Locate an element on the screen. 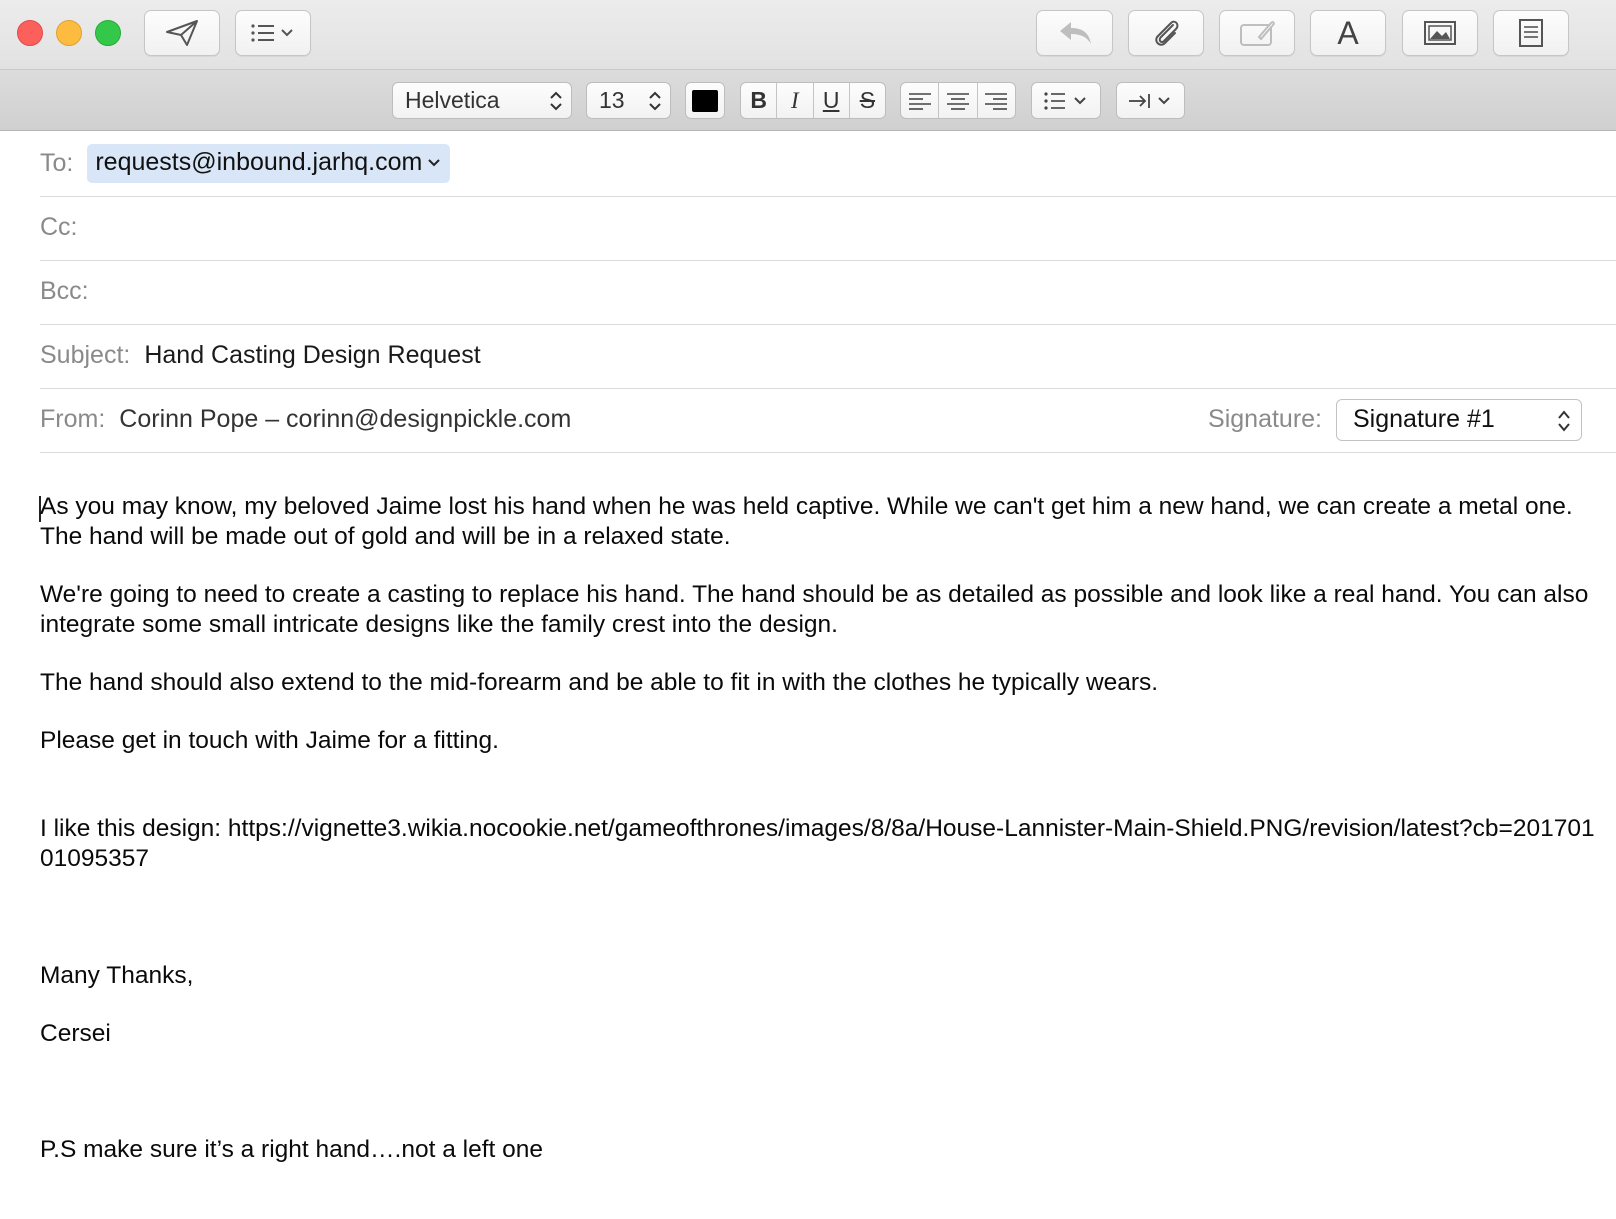 This screenshot has width=1616, height=1219. bcc-field-row: Bcc: is located at coordinates (828, 292).